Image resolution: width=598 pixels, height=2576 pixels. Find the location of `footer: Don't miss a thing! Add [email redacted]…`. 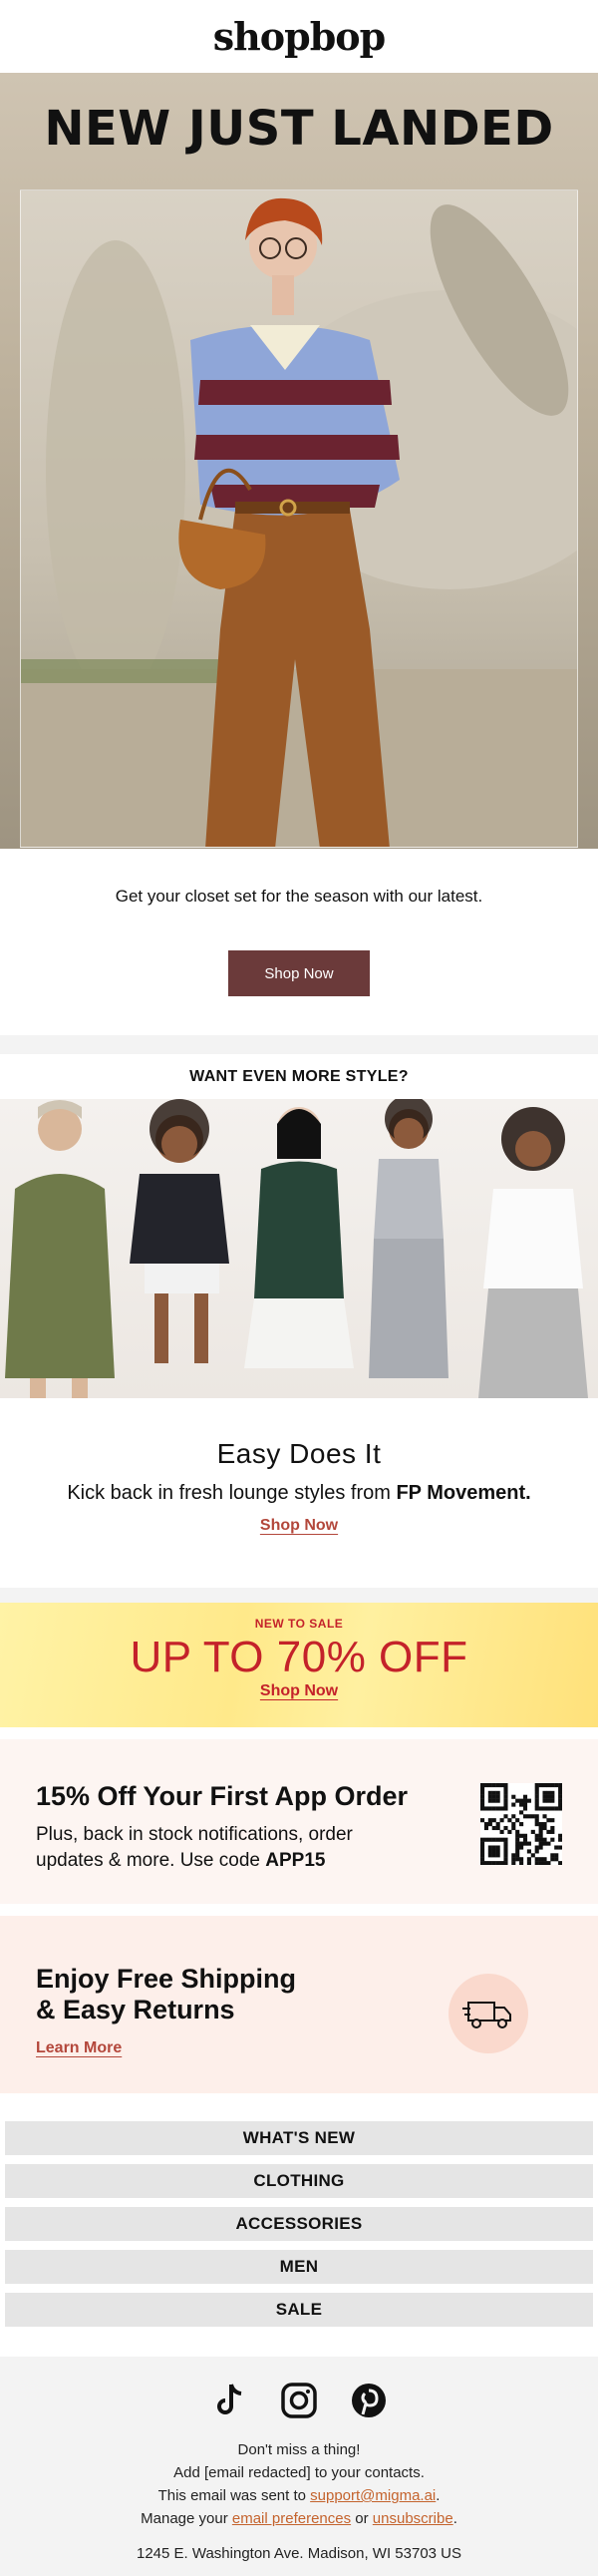

footer: Don't miss a thing! Add [email redacted]… is located at coordinates (299, 2466).